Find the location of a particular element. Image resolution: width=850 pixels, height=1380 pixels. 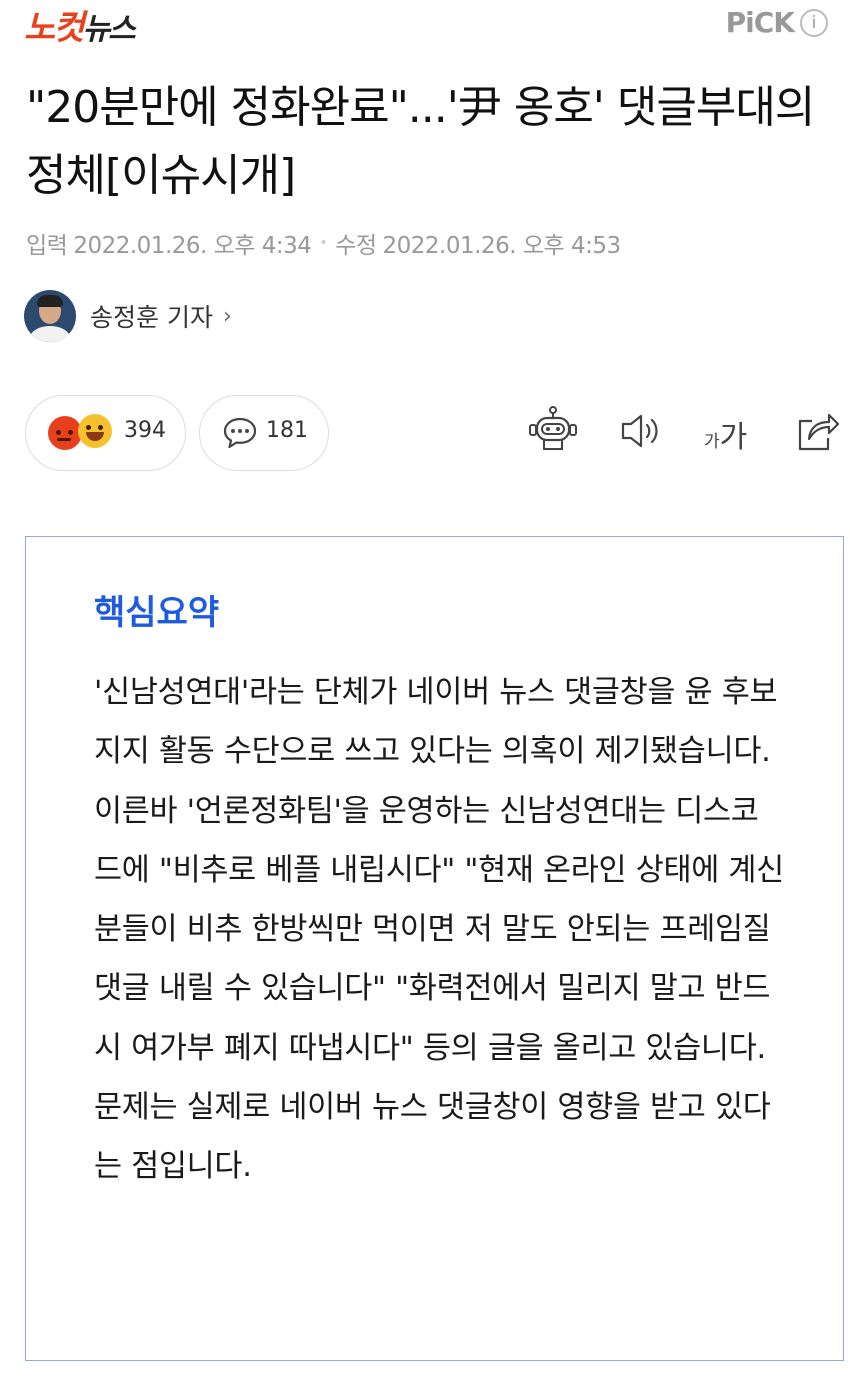

font-size-small-label: 가 is located at coordinates (712, 442).